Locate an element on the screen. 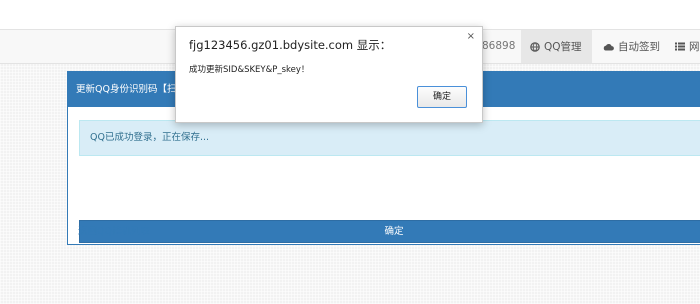 The height and width of the screenshot is (304, 700). globe-icon is located at coordinates (535, 46).